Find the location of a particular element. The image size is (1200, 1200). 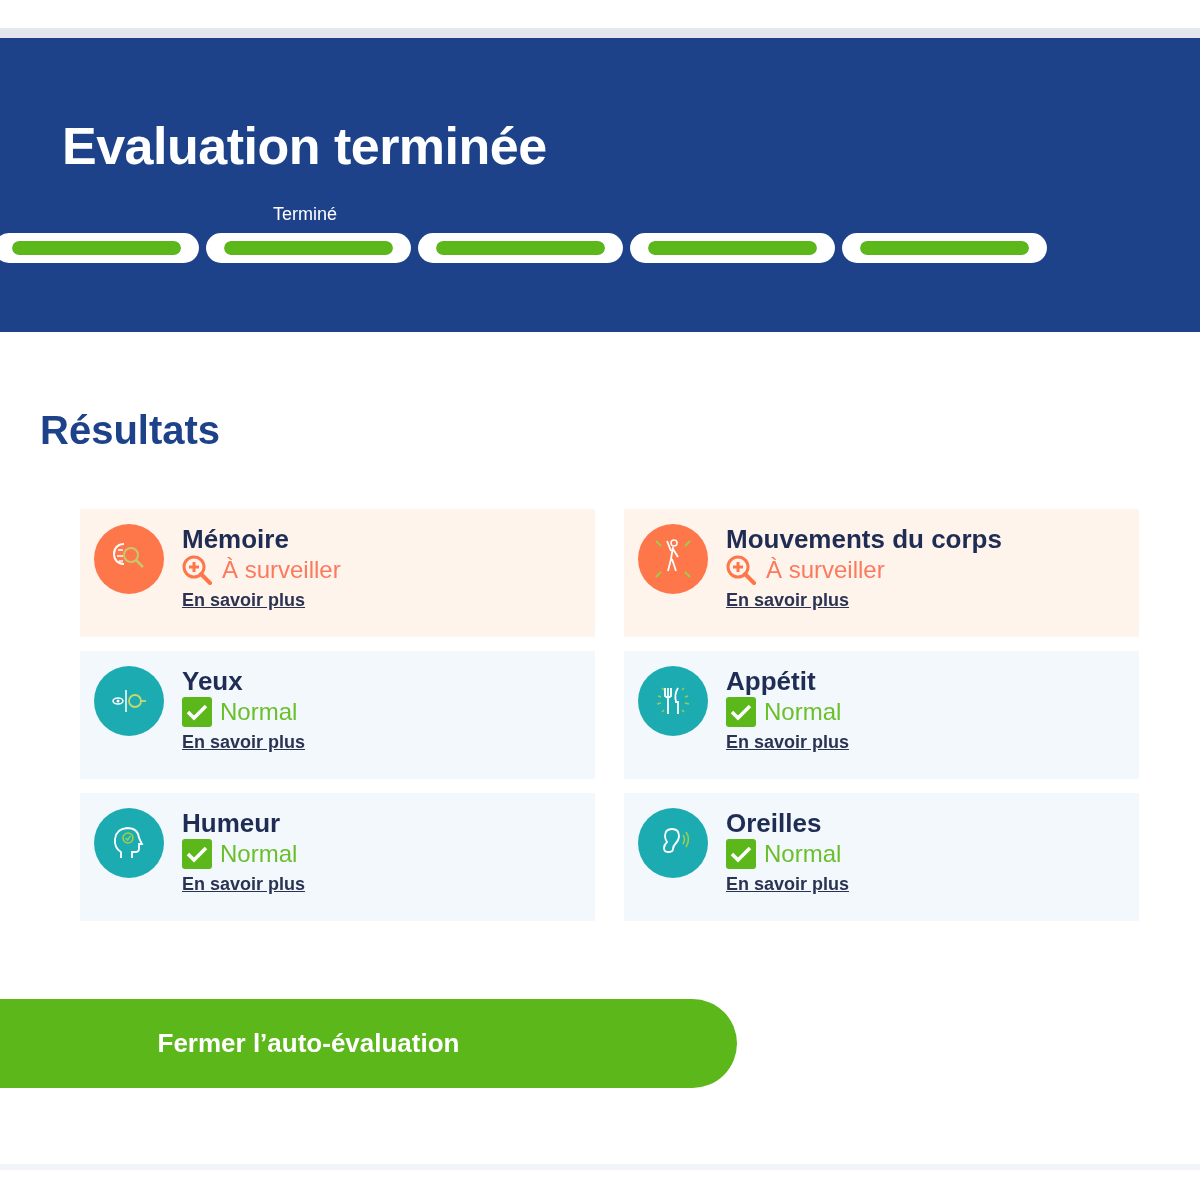

page-title: Evaluation terminée is located at coordinates (305, 146).